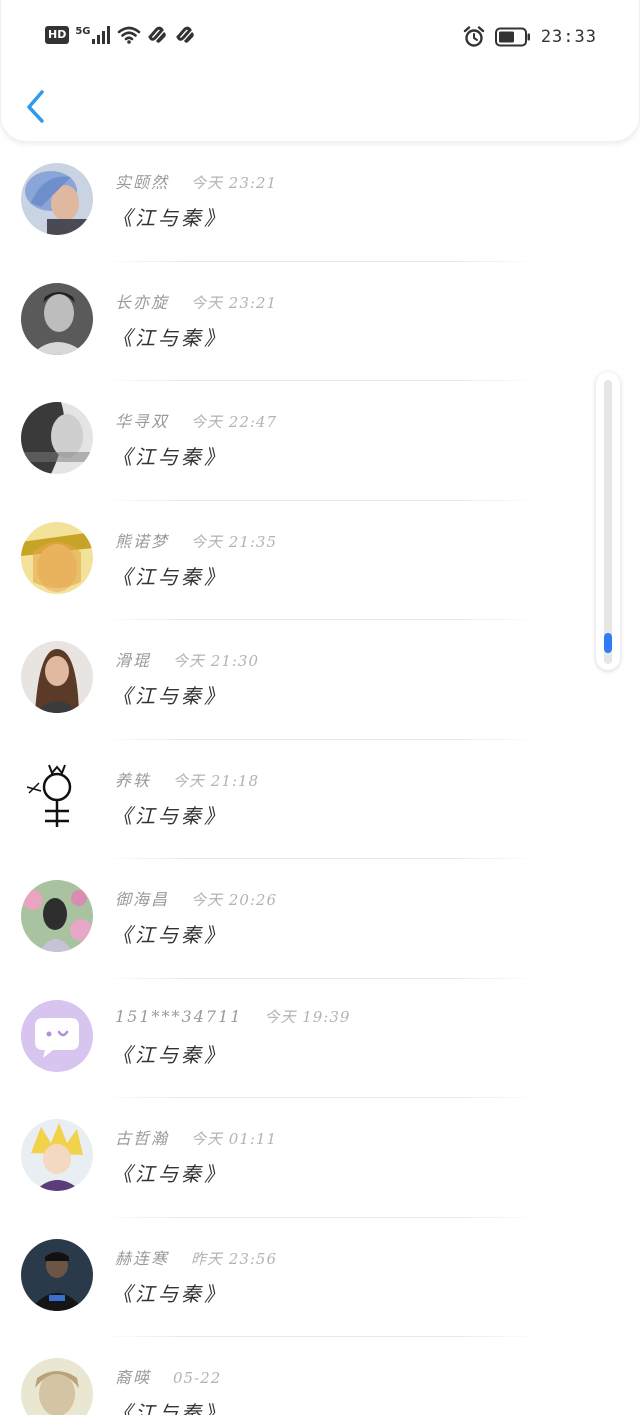 This screenshot has width=640, height=1415. I want to click on message-meta: 华寻双 今天 22:47, so click(196, 420).